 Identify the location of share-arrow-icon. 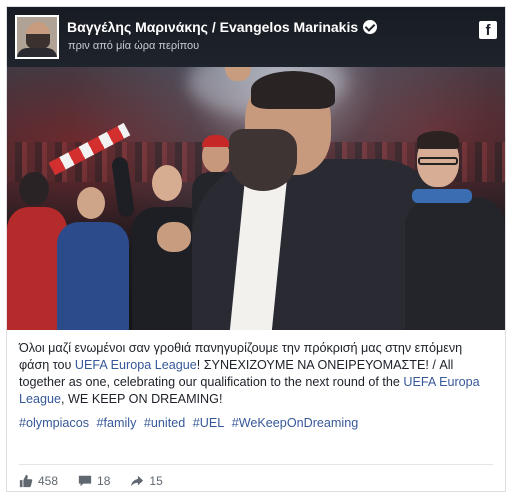
(137, 481).